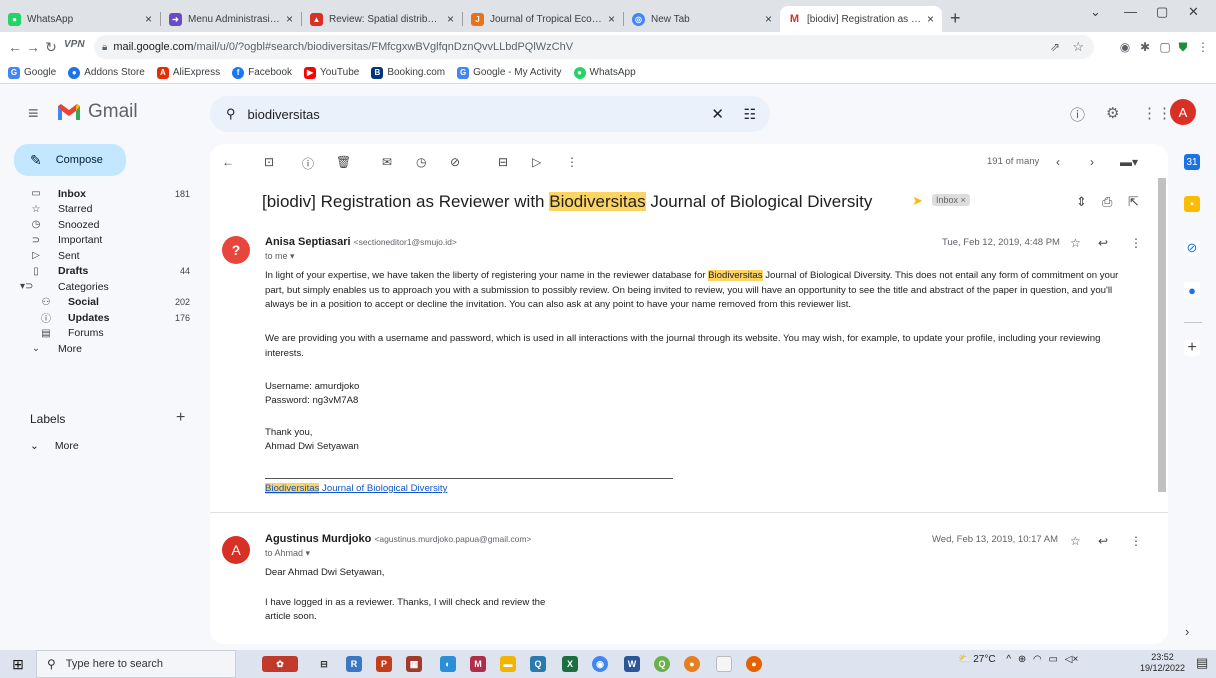  Describe the element at coordinates (136, 664) in the screenshot. I see `taskbar-search-box: ⚲ Type here to search` at that location.